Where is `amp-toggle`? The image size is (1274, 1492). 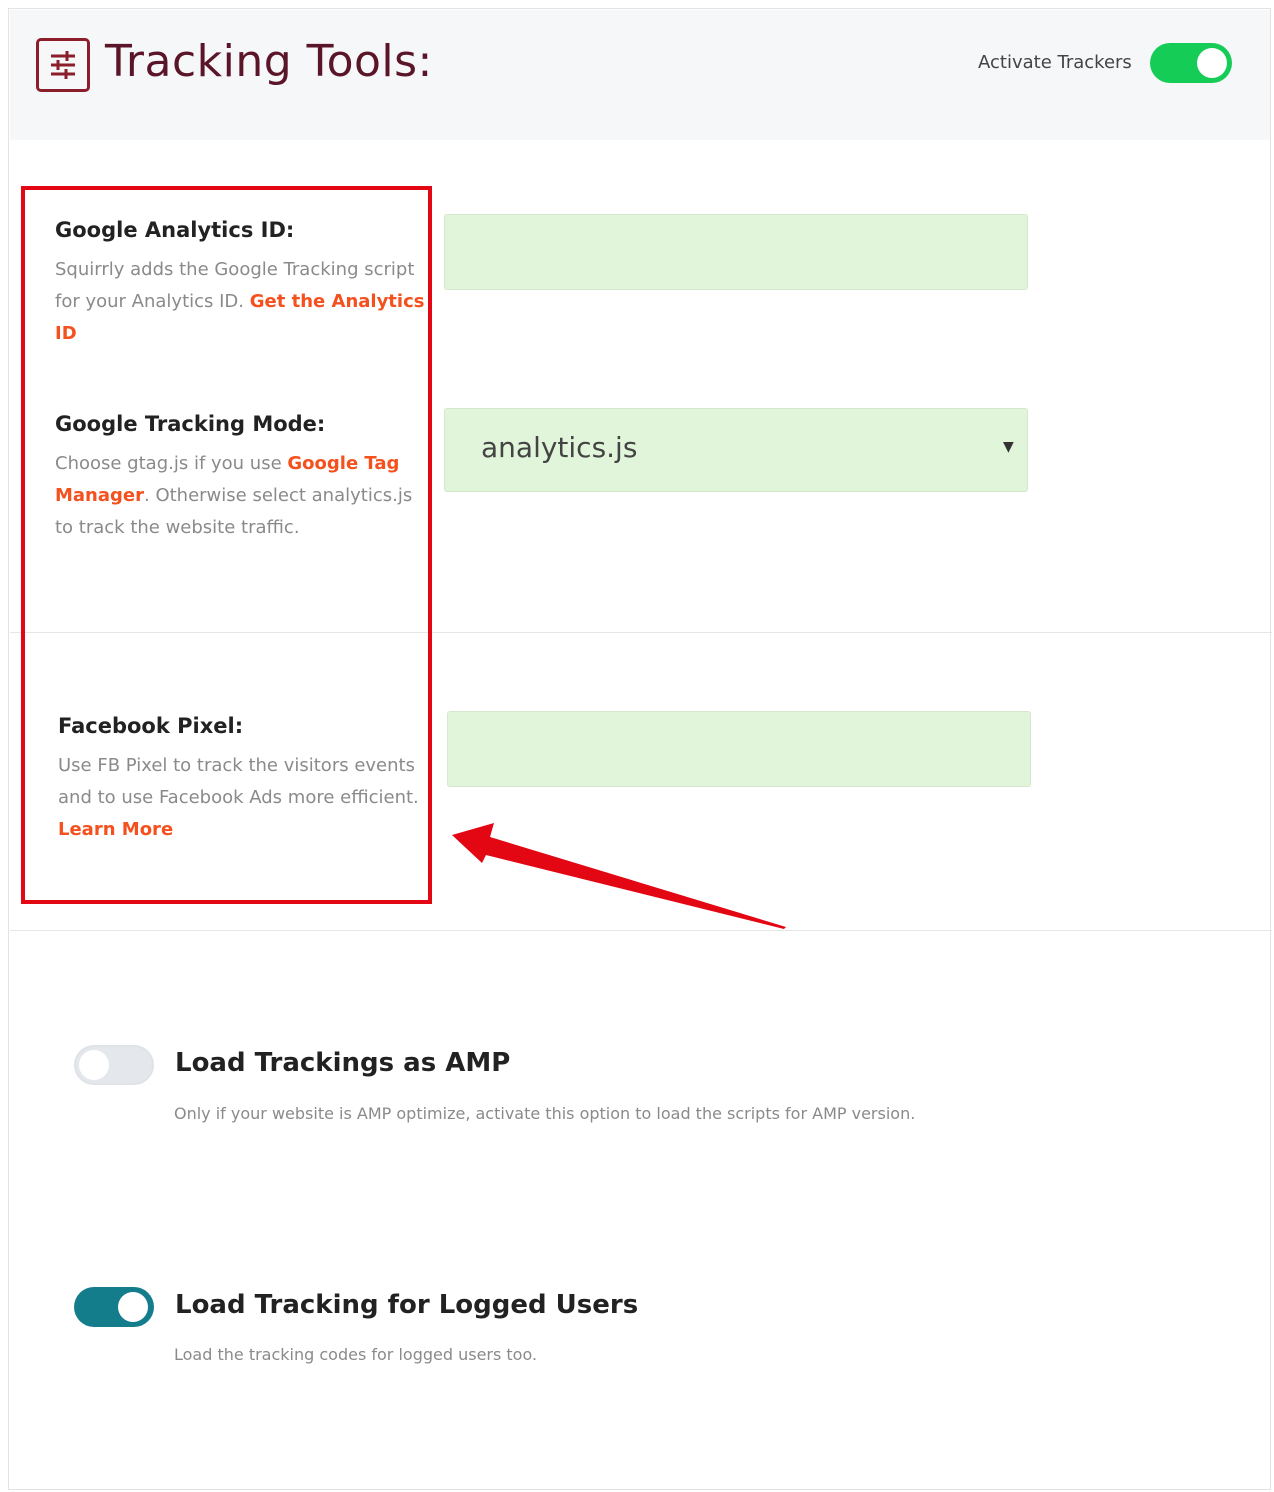
amp-toggle is located at coordinates (114, 1065).